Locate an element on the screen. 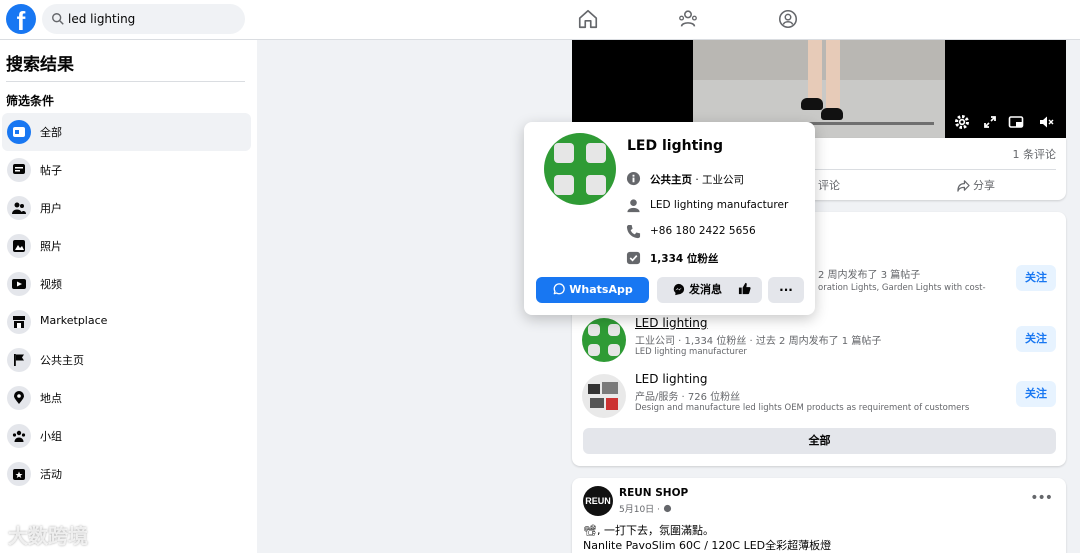 The width and height of the screenshot is (1080, 553). post-text-line: 📽, 一打下去，氛圍滿點。 is located at coordinates (648, 530).